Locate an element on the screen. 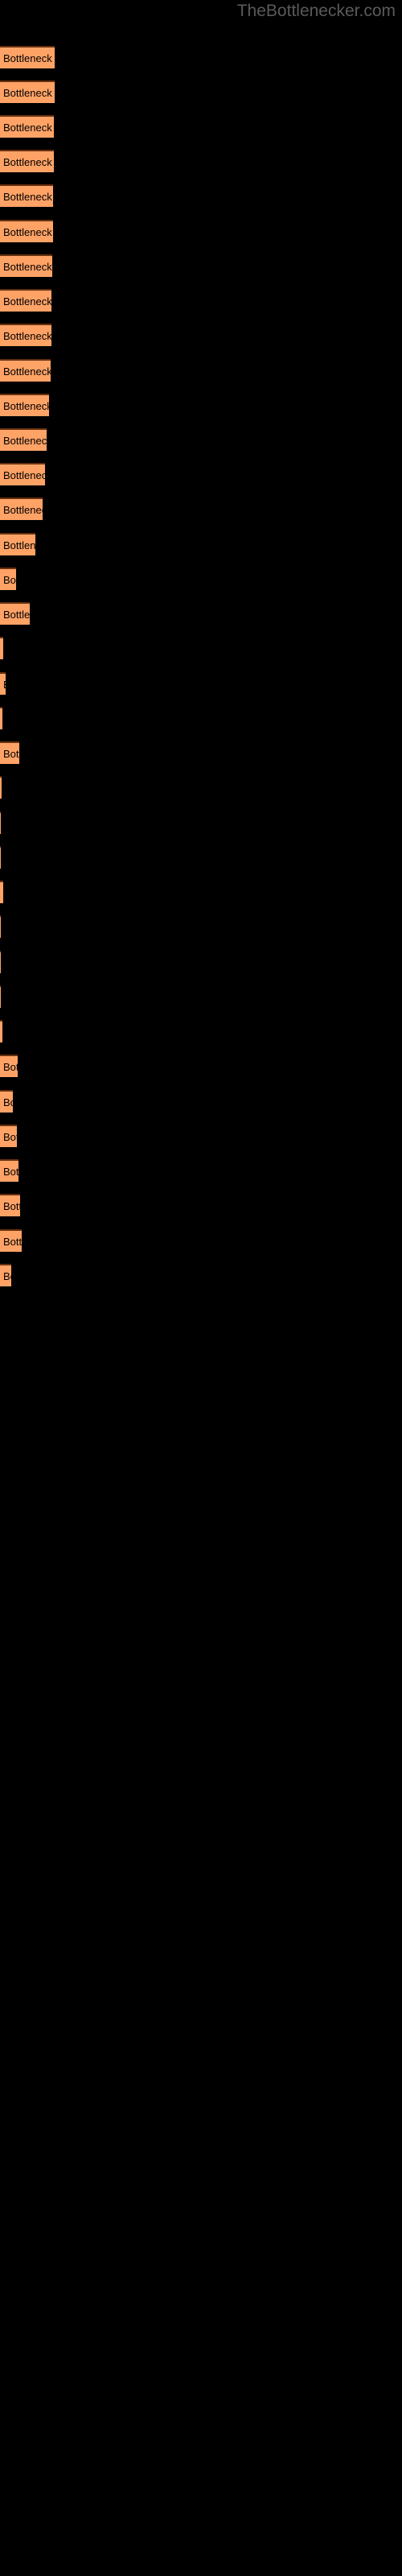 Image resolution: width=402 pixels, height=2576 pixels. bar-22: Bottleneck result is located at coordinates (1, 787).